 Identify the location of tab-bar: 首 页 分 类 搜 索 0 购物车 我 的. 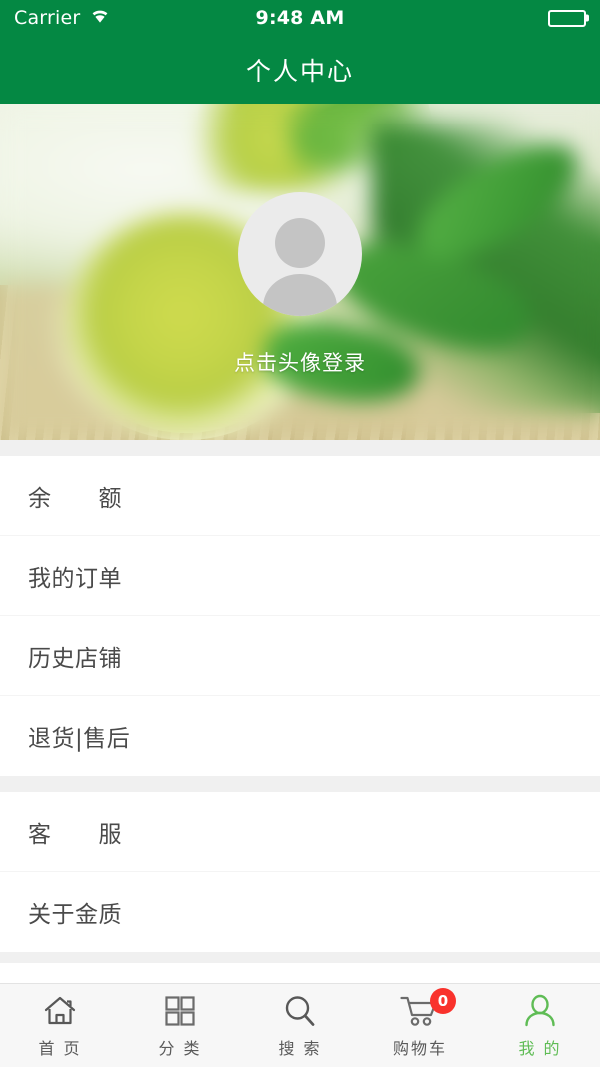
(300, 1025).